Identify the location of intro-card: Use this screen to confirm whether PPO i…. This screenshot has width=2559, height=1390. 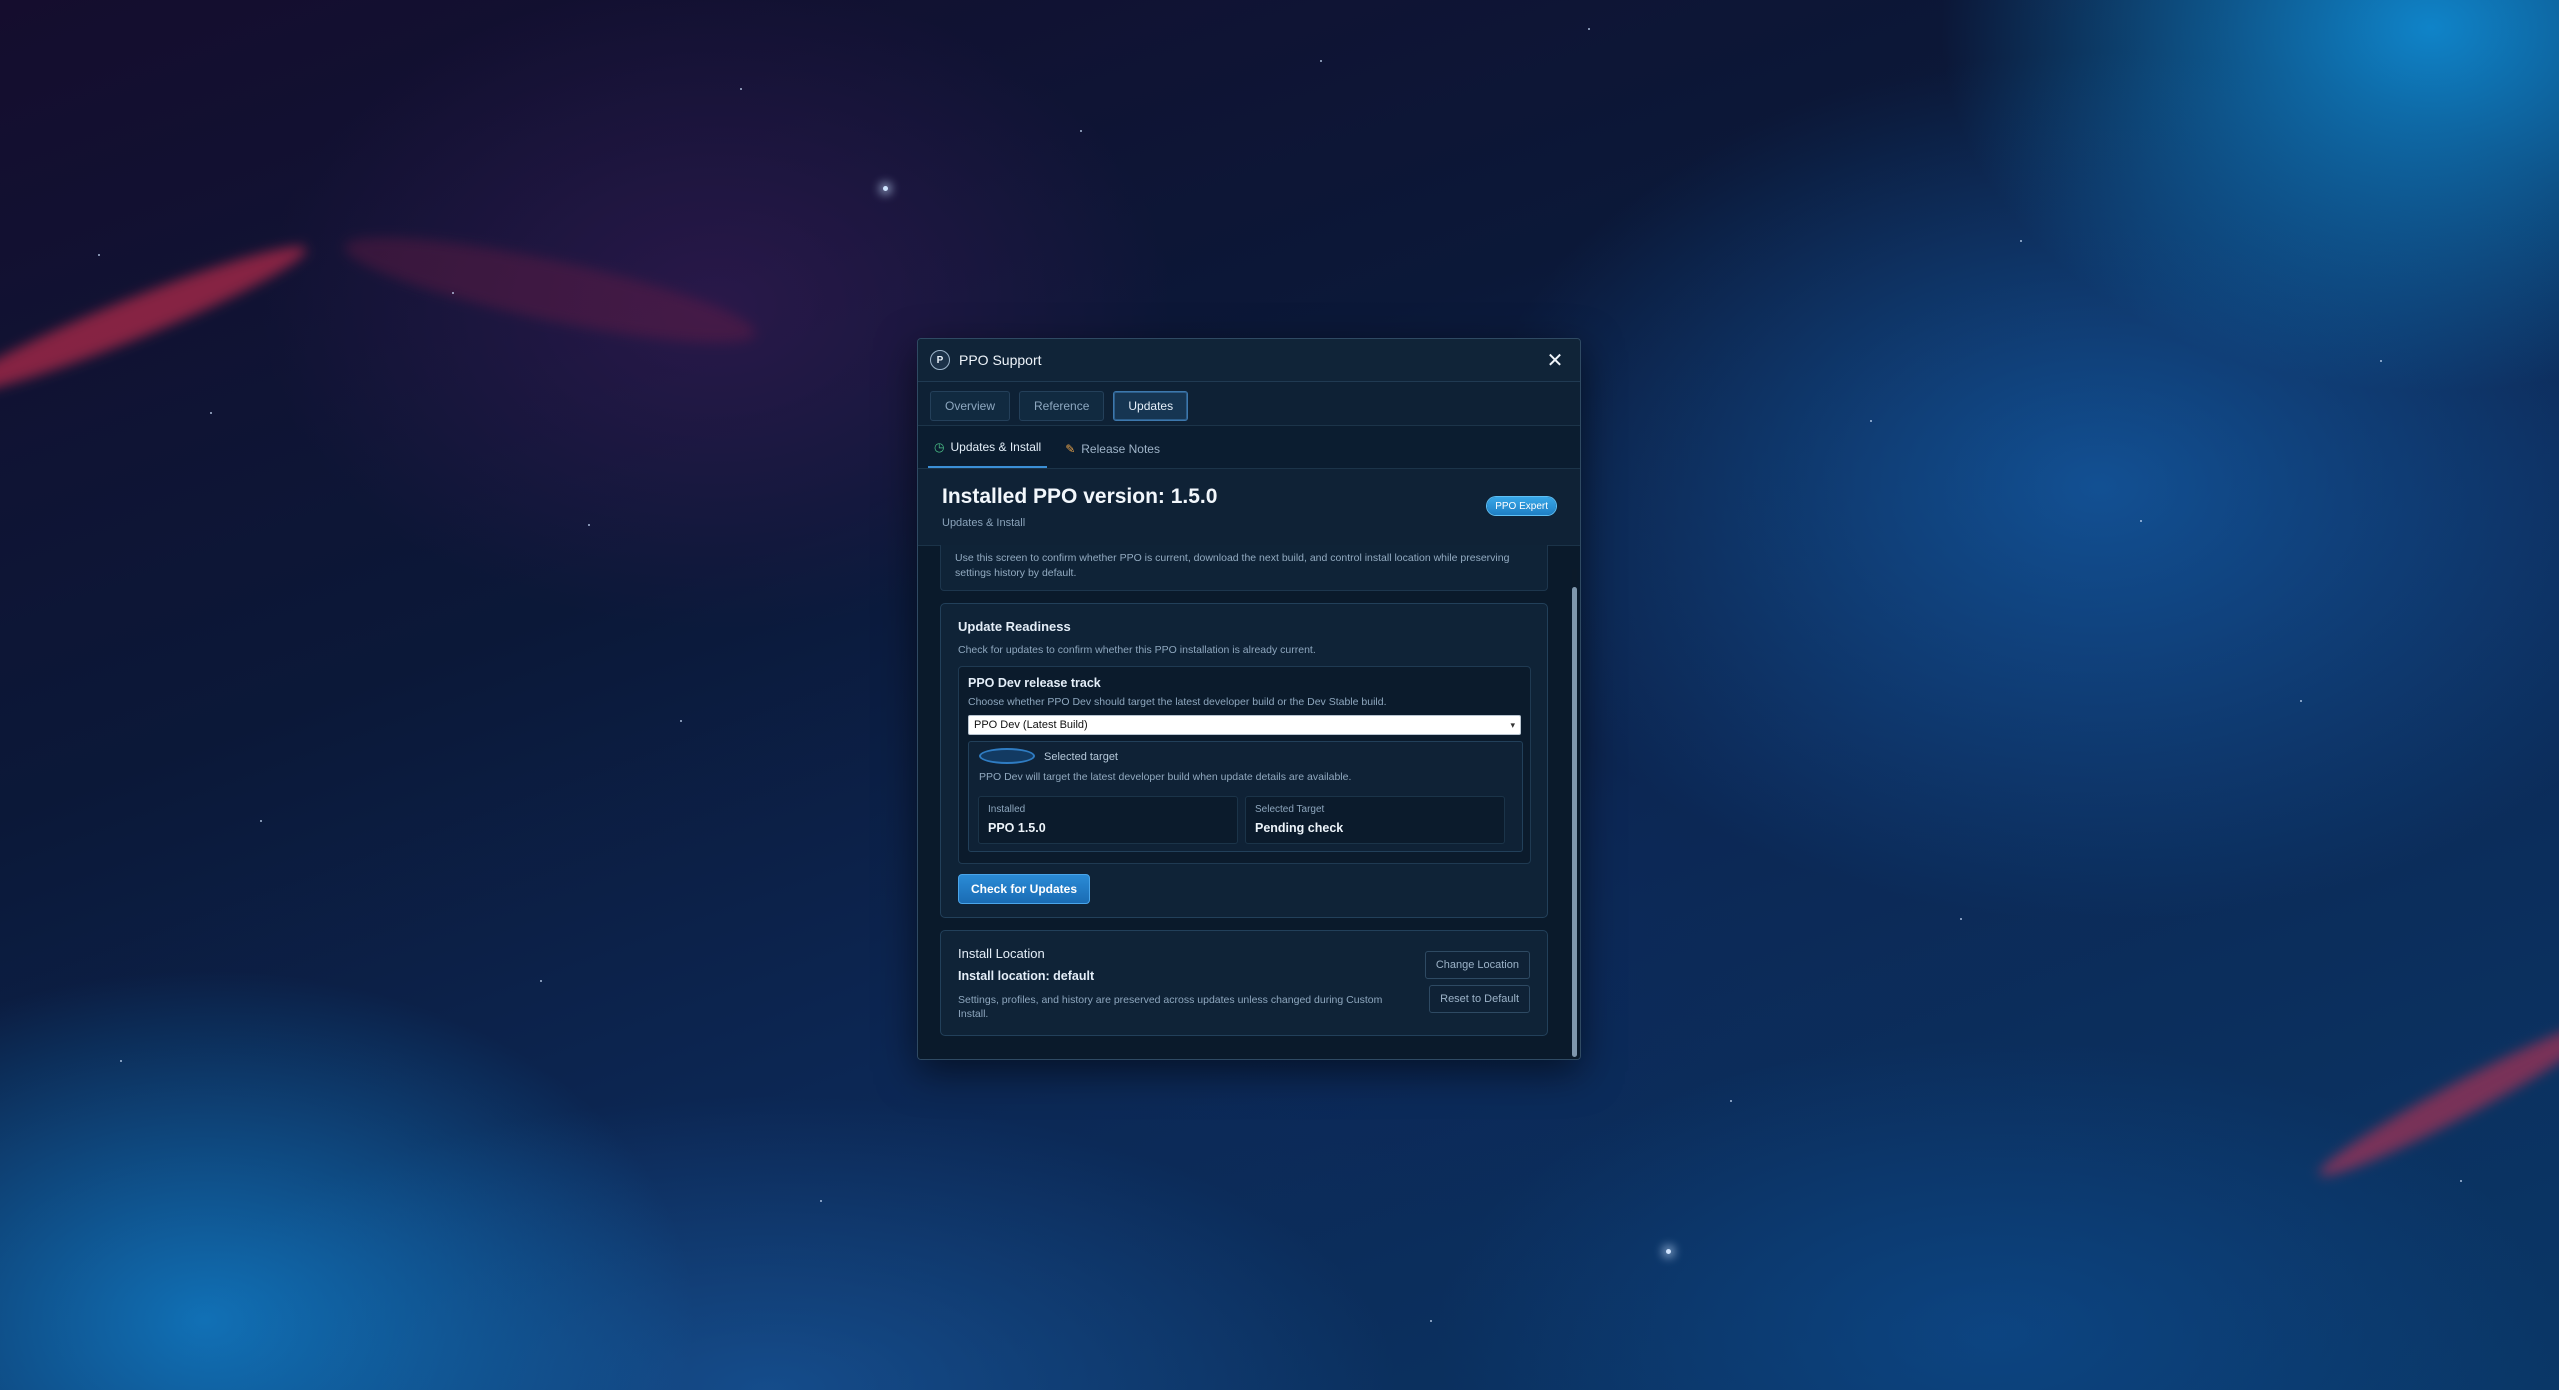
(1244, 568).